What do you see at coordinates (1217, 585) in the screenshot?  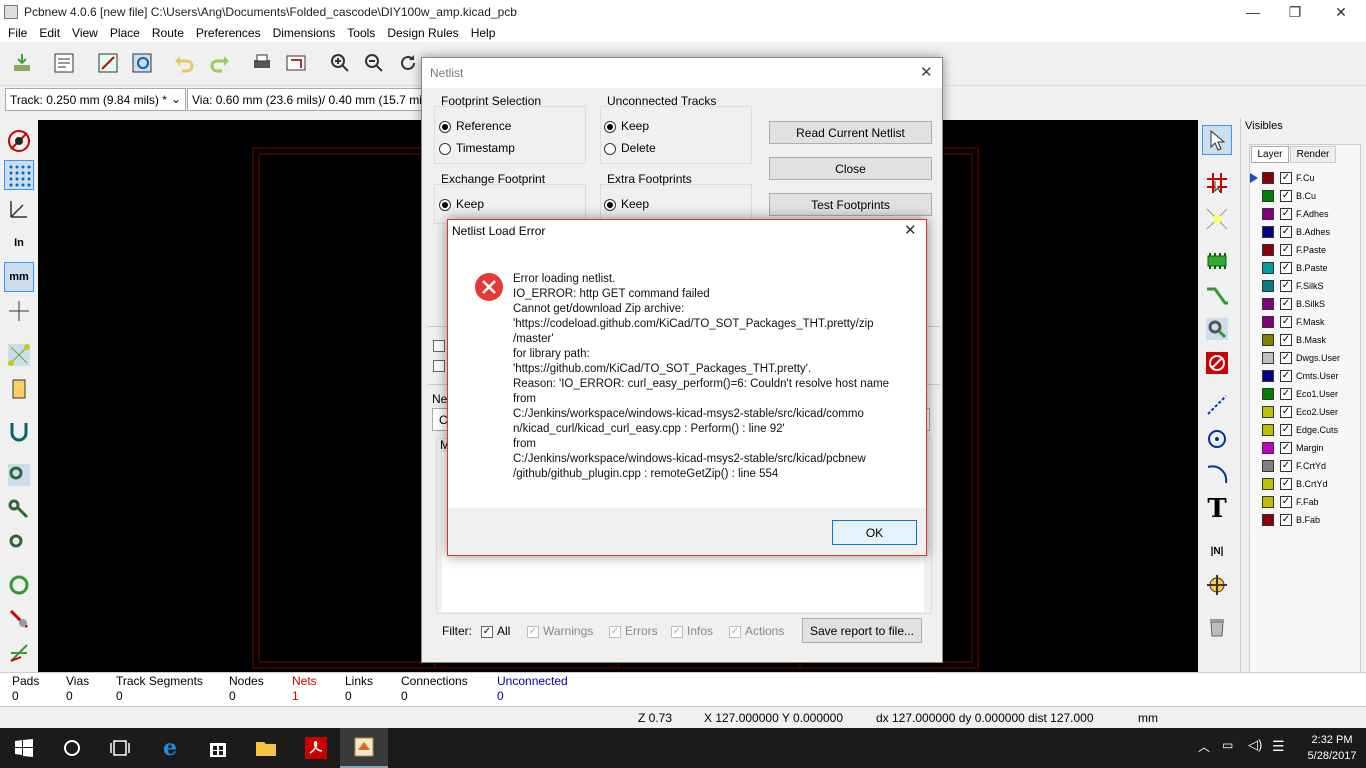 I see `add-target-icon` at bounding box center [1217, 585].